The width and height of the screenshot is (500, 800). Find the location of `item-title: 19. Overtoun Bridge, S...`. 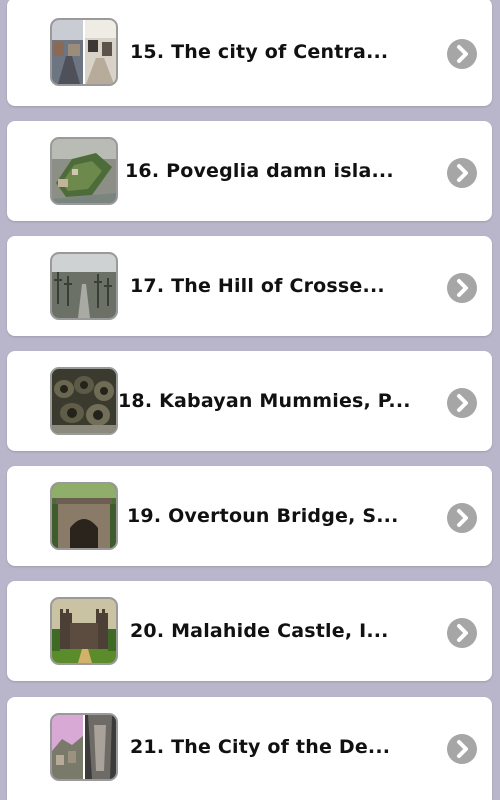

item-title: 19. Overtoun Bridge, S... is located at coordinates (263, 516).